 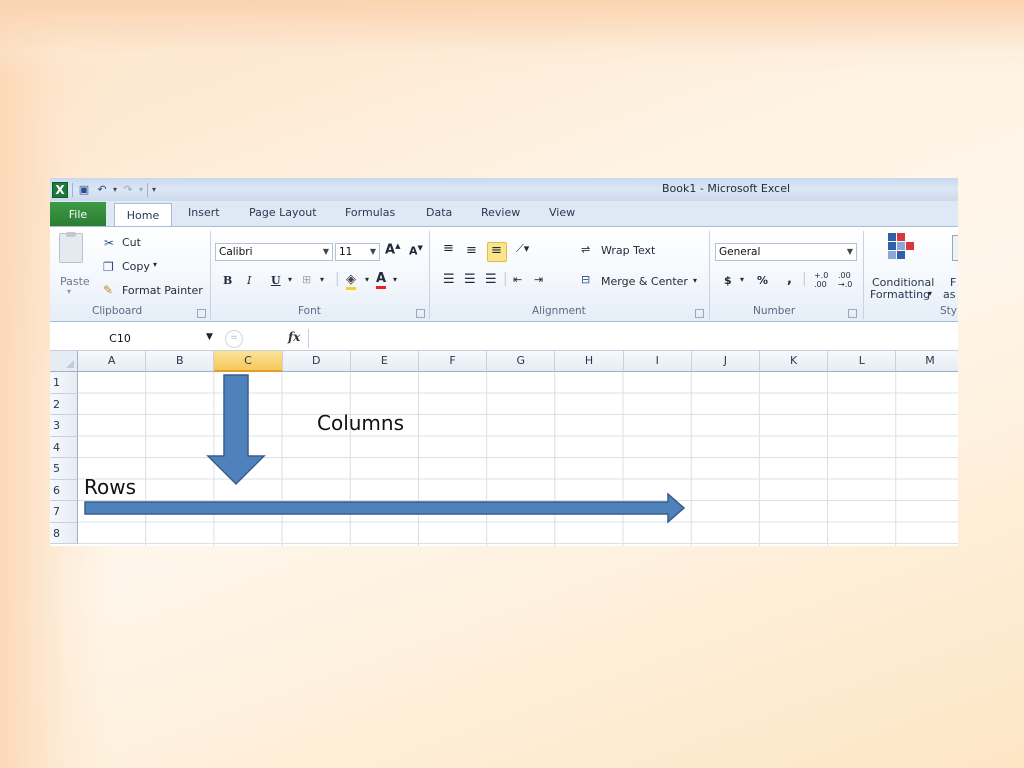 I want to click on align-middle-icon: ≡, so click(x=471, y=250).